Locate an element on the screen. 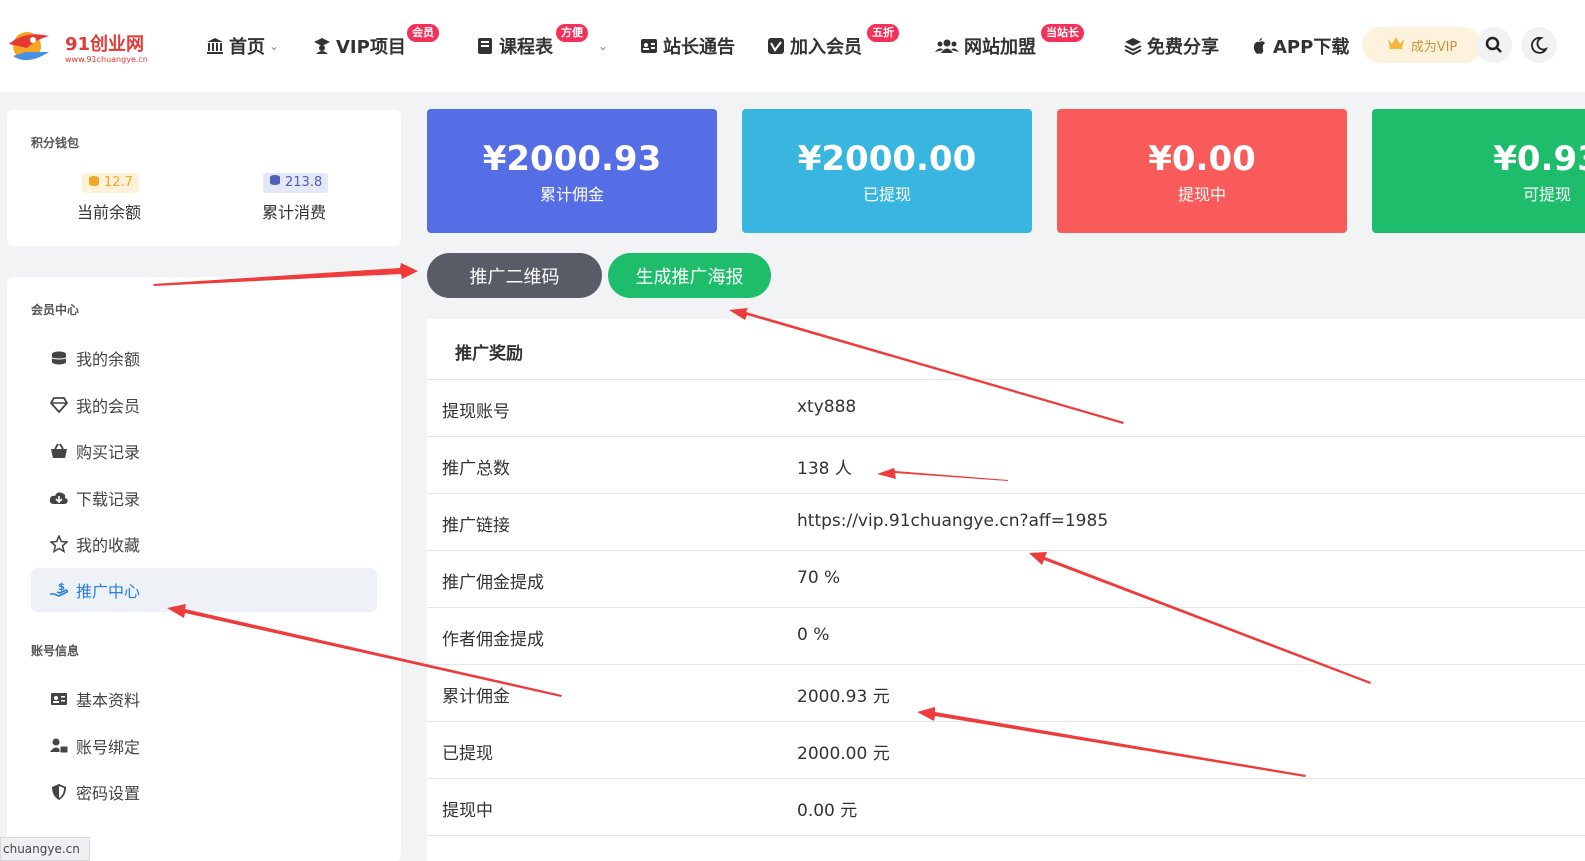 The height and width of the screenshot is (861, 1585). nav-vip-label: VIP项目 is located at coordinates (371, 47).